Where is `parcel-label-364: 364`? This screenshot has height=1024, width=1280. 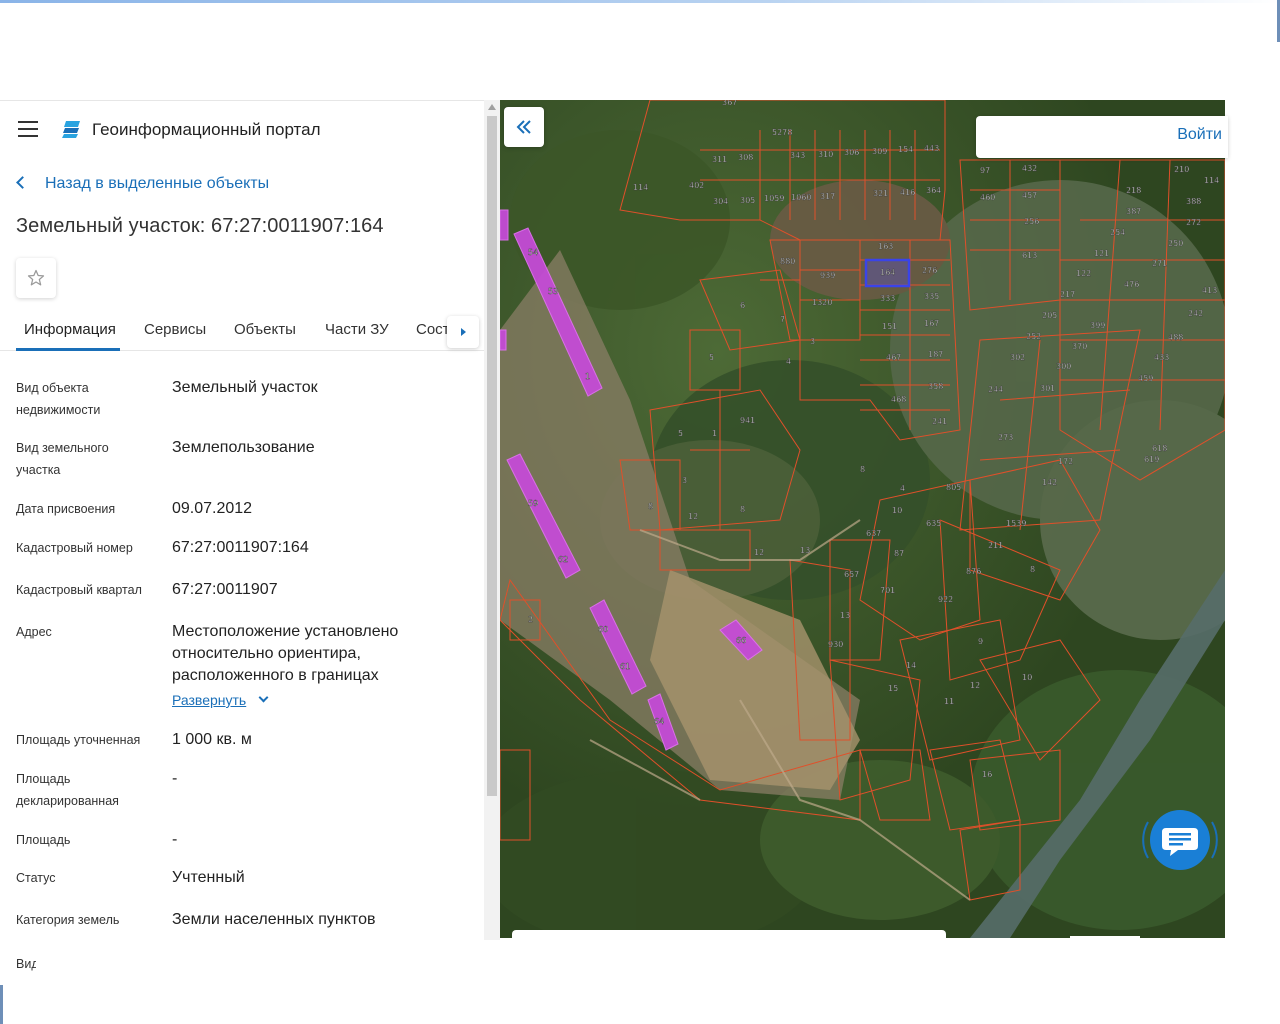
parcel-label-364: 364 is located at coordinates (933, 190).